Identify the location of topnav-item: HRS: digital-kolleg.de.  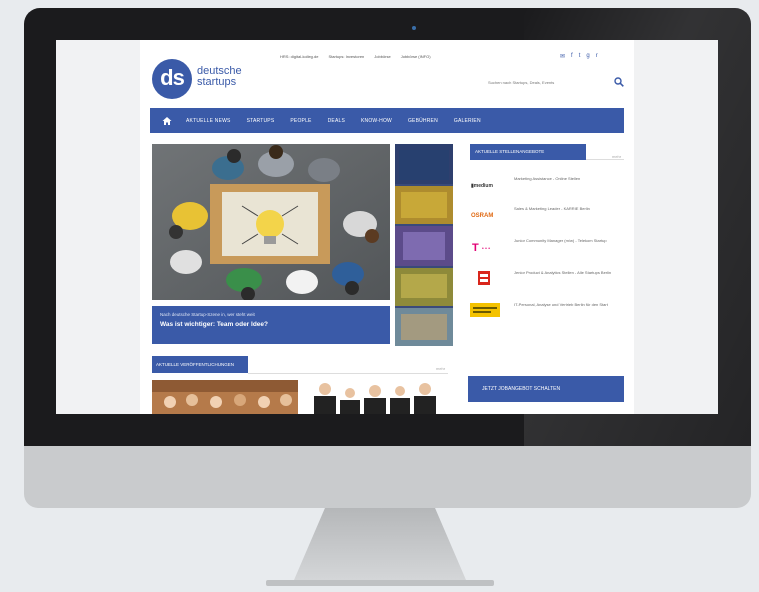
(299, 56).